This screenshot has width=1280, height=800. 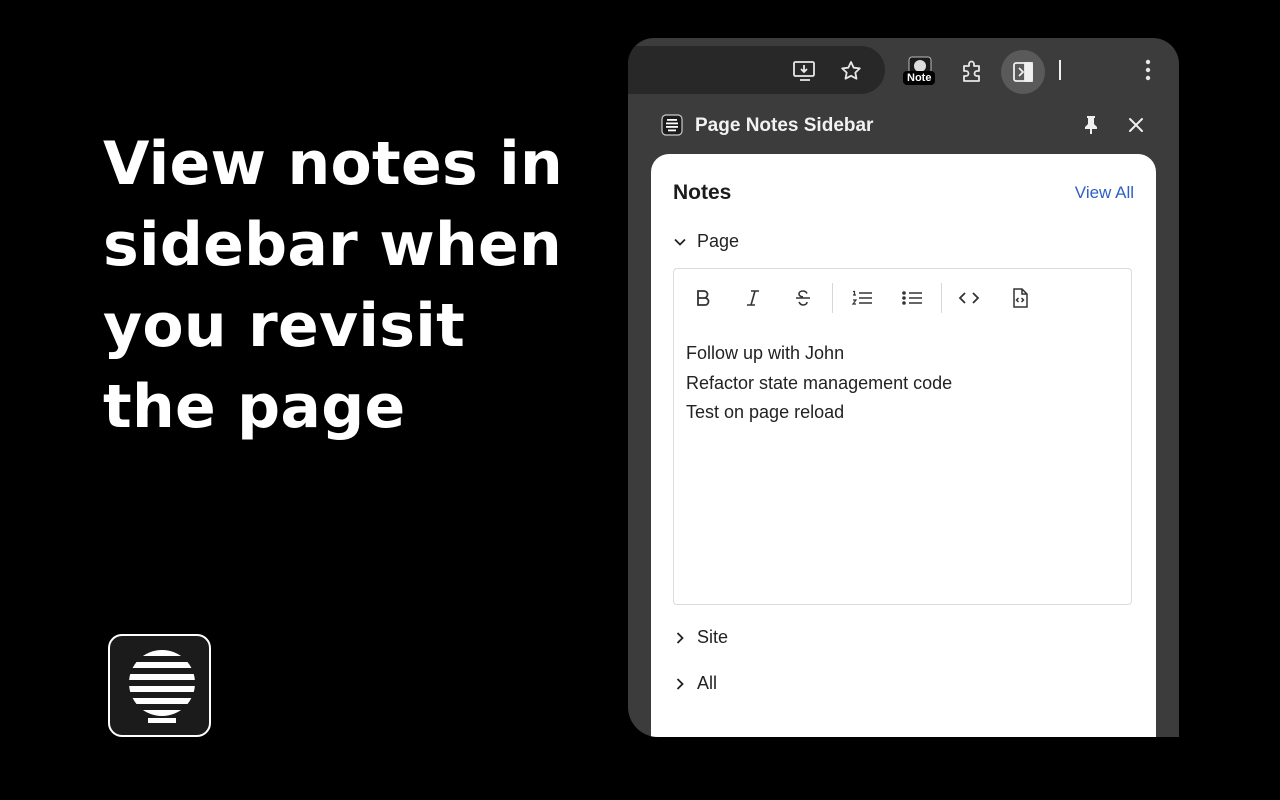 What do you see at coordinates (702, 192) in the screenshot?
I see `notes-title: Notes` at bounding box center [702, 192].